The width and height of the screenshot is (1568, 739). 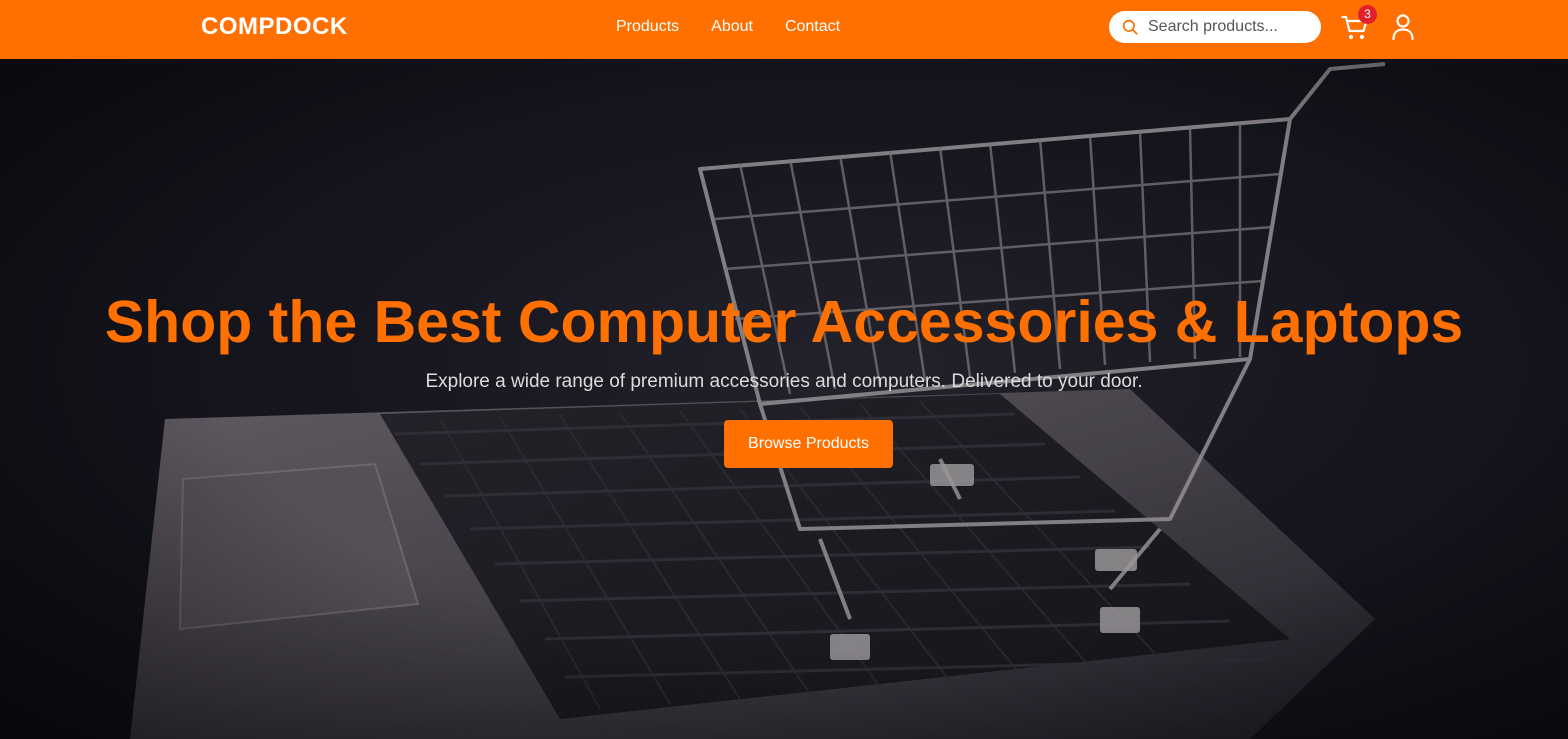 I want to click on search-icon, so click(x=1130, y=27).